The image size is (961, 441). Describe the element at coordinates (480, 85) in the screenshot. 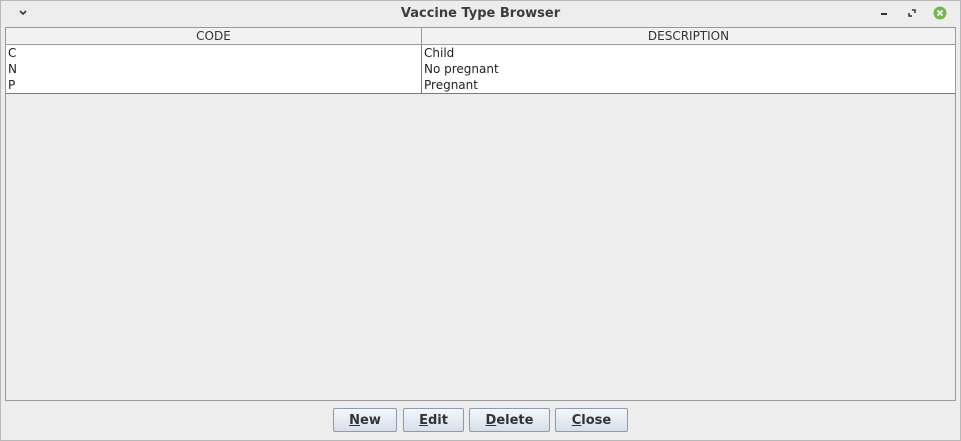

I see `table-row: P Pregnant` at that location.